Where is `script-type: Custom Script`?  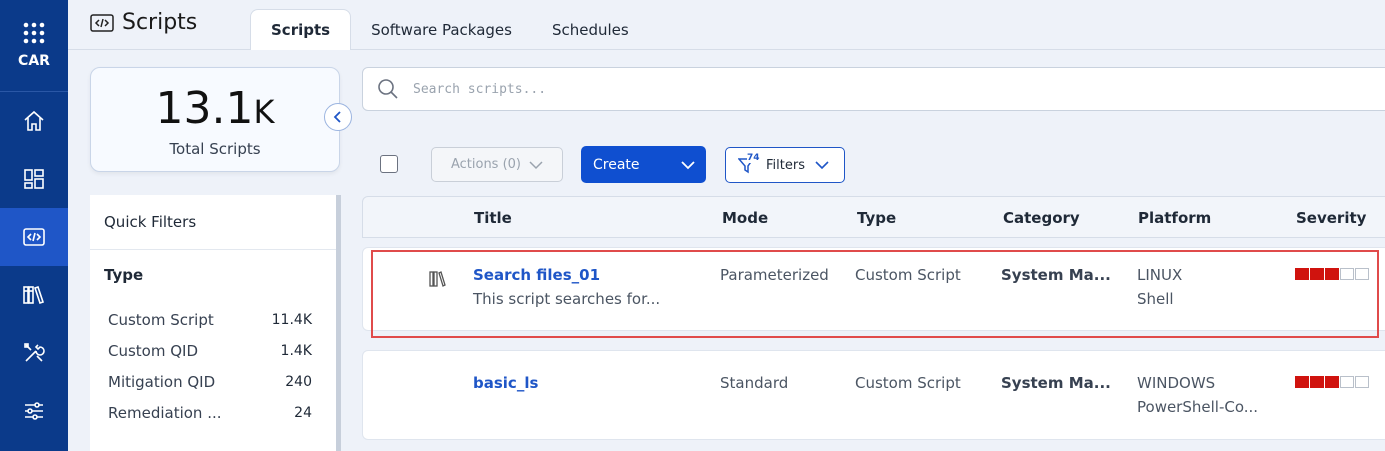
script-type: Custom Script is located at coordinates (908, 383).